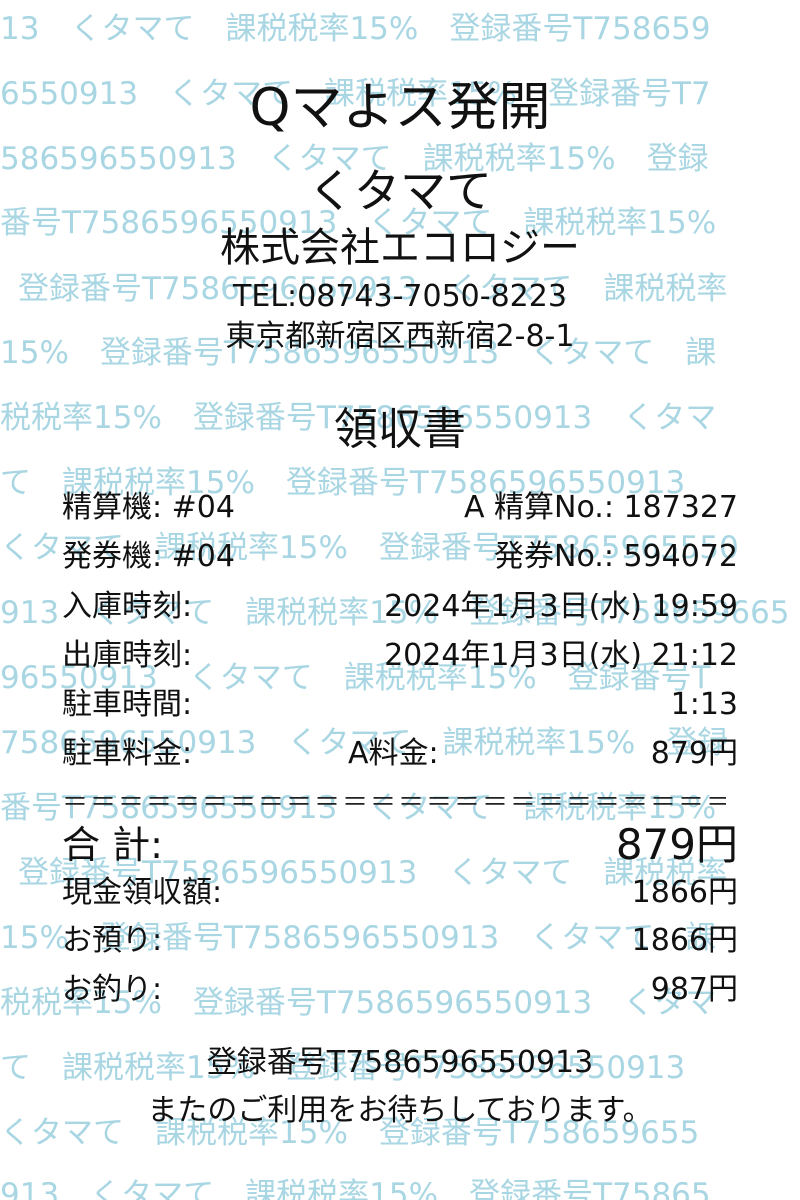  Describe the element at coordinates (400, 893) in the screenshot. I see `cash-received-row: 現金領収額: 1866円` at that location.